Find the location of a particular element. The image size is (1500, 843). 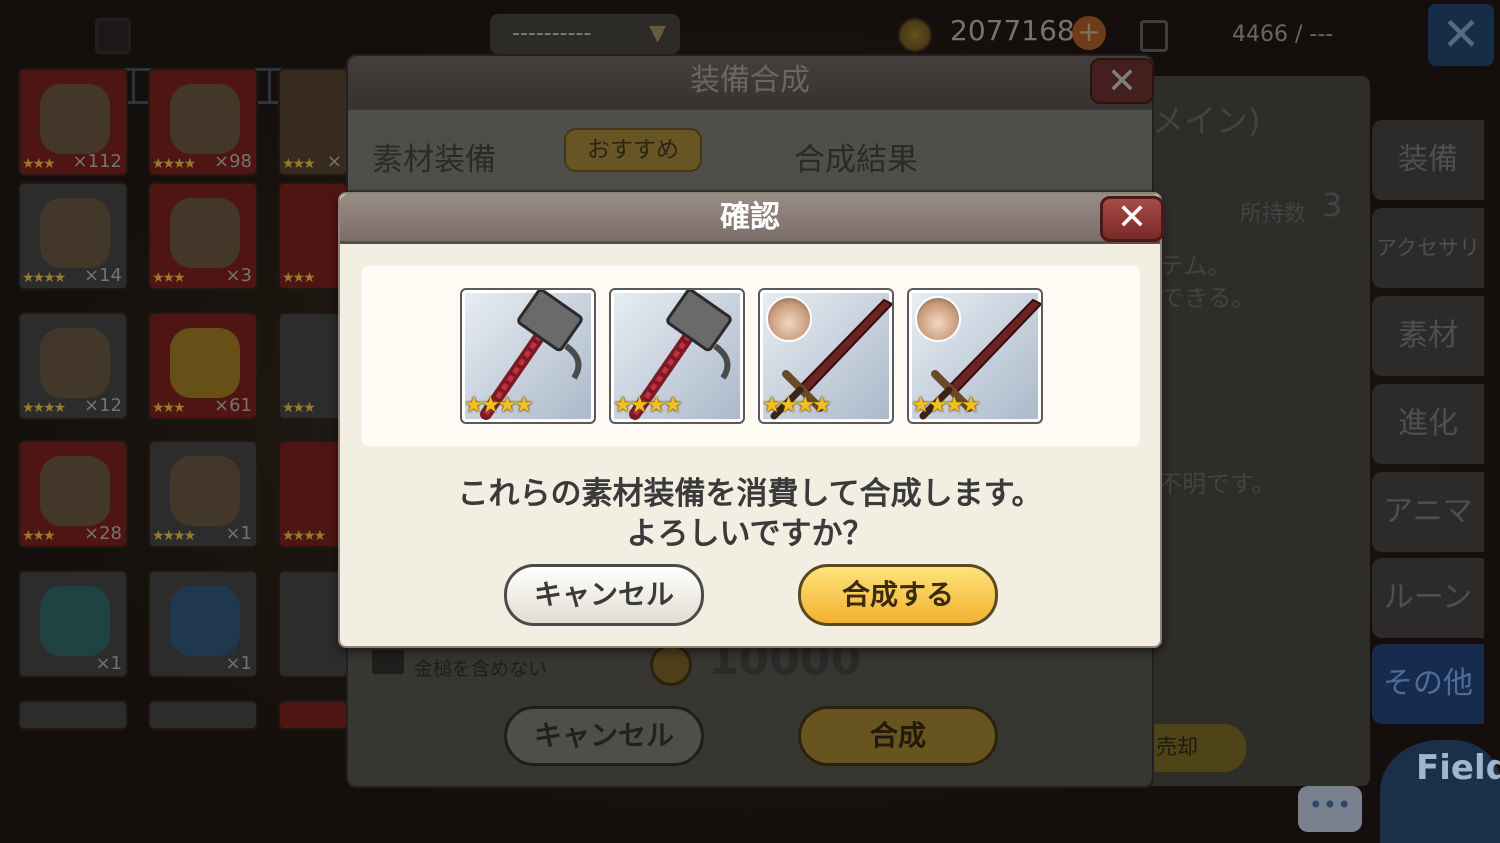

confirm-dialog-title: 確認 is located at coordinates (750, 219).